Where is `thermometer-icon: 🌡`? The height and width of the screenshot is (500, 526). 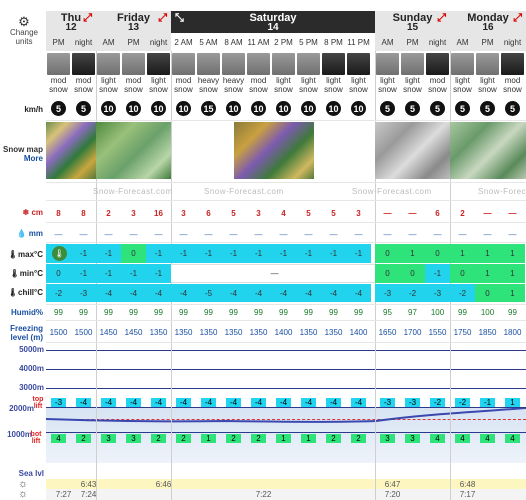 thermometer-icon: 🌡 is located at coordinates (12, 254).